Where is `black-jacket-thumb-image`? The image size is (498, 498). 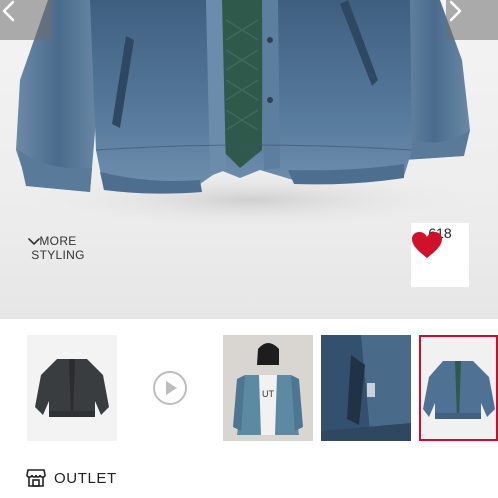
black-jacket-thumb-image is located at coordinates (72, 388).